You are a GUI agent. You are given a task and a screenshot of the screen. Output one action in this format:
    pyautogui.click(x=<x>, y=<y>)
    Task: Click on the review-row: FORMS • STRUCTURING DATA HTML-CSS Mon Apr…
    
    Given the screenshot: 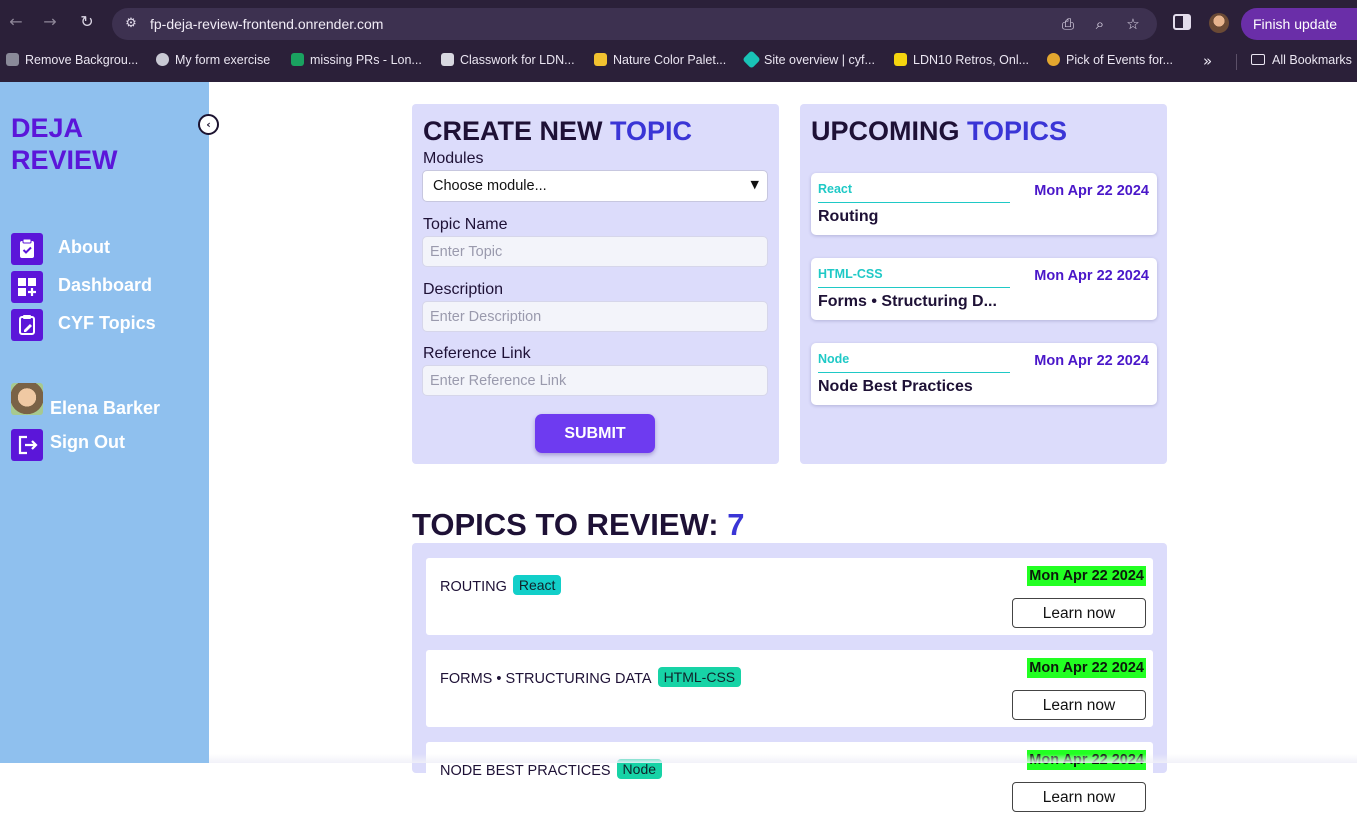 What is the action you would take?
    pyautogui.click(x=789, y=688)
    